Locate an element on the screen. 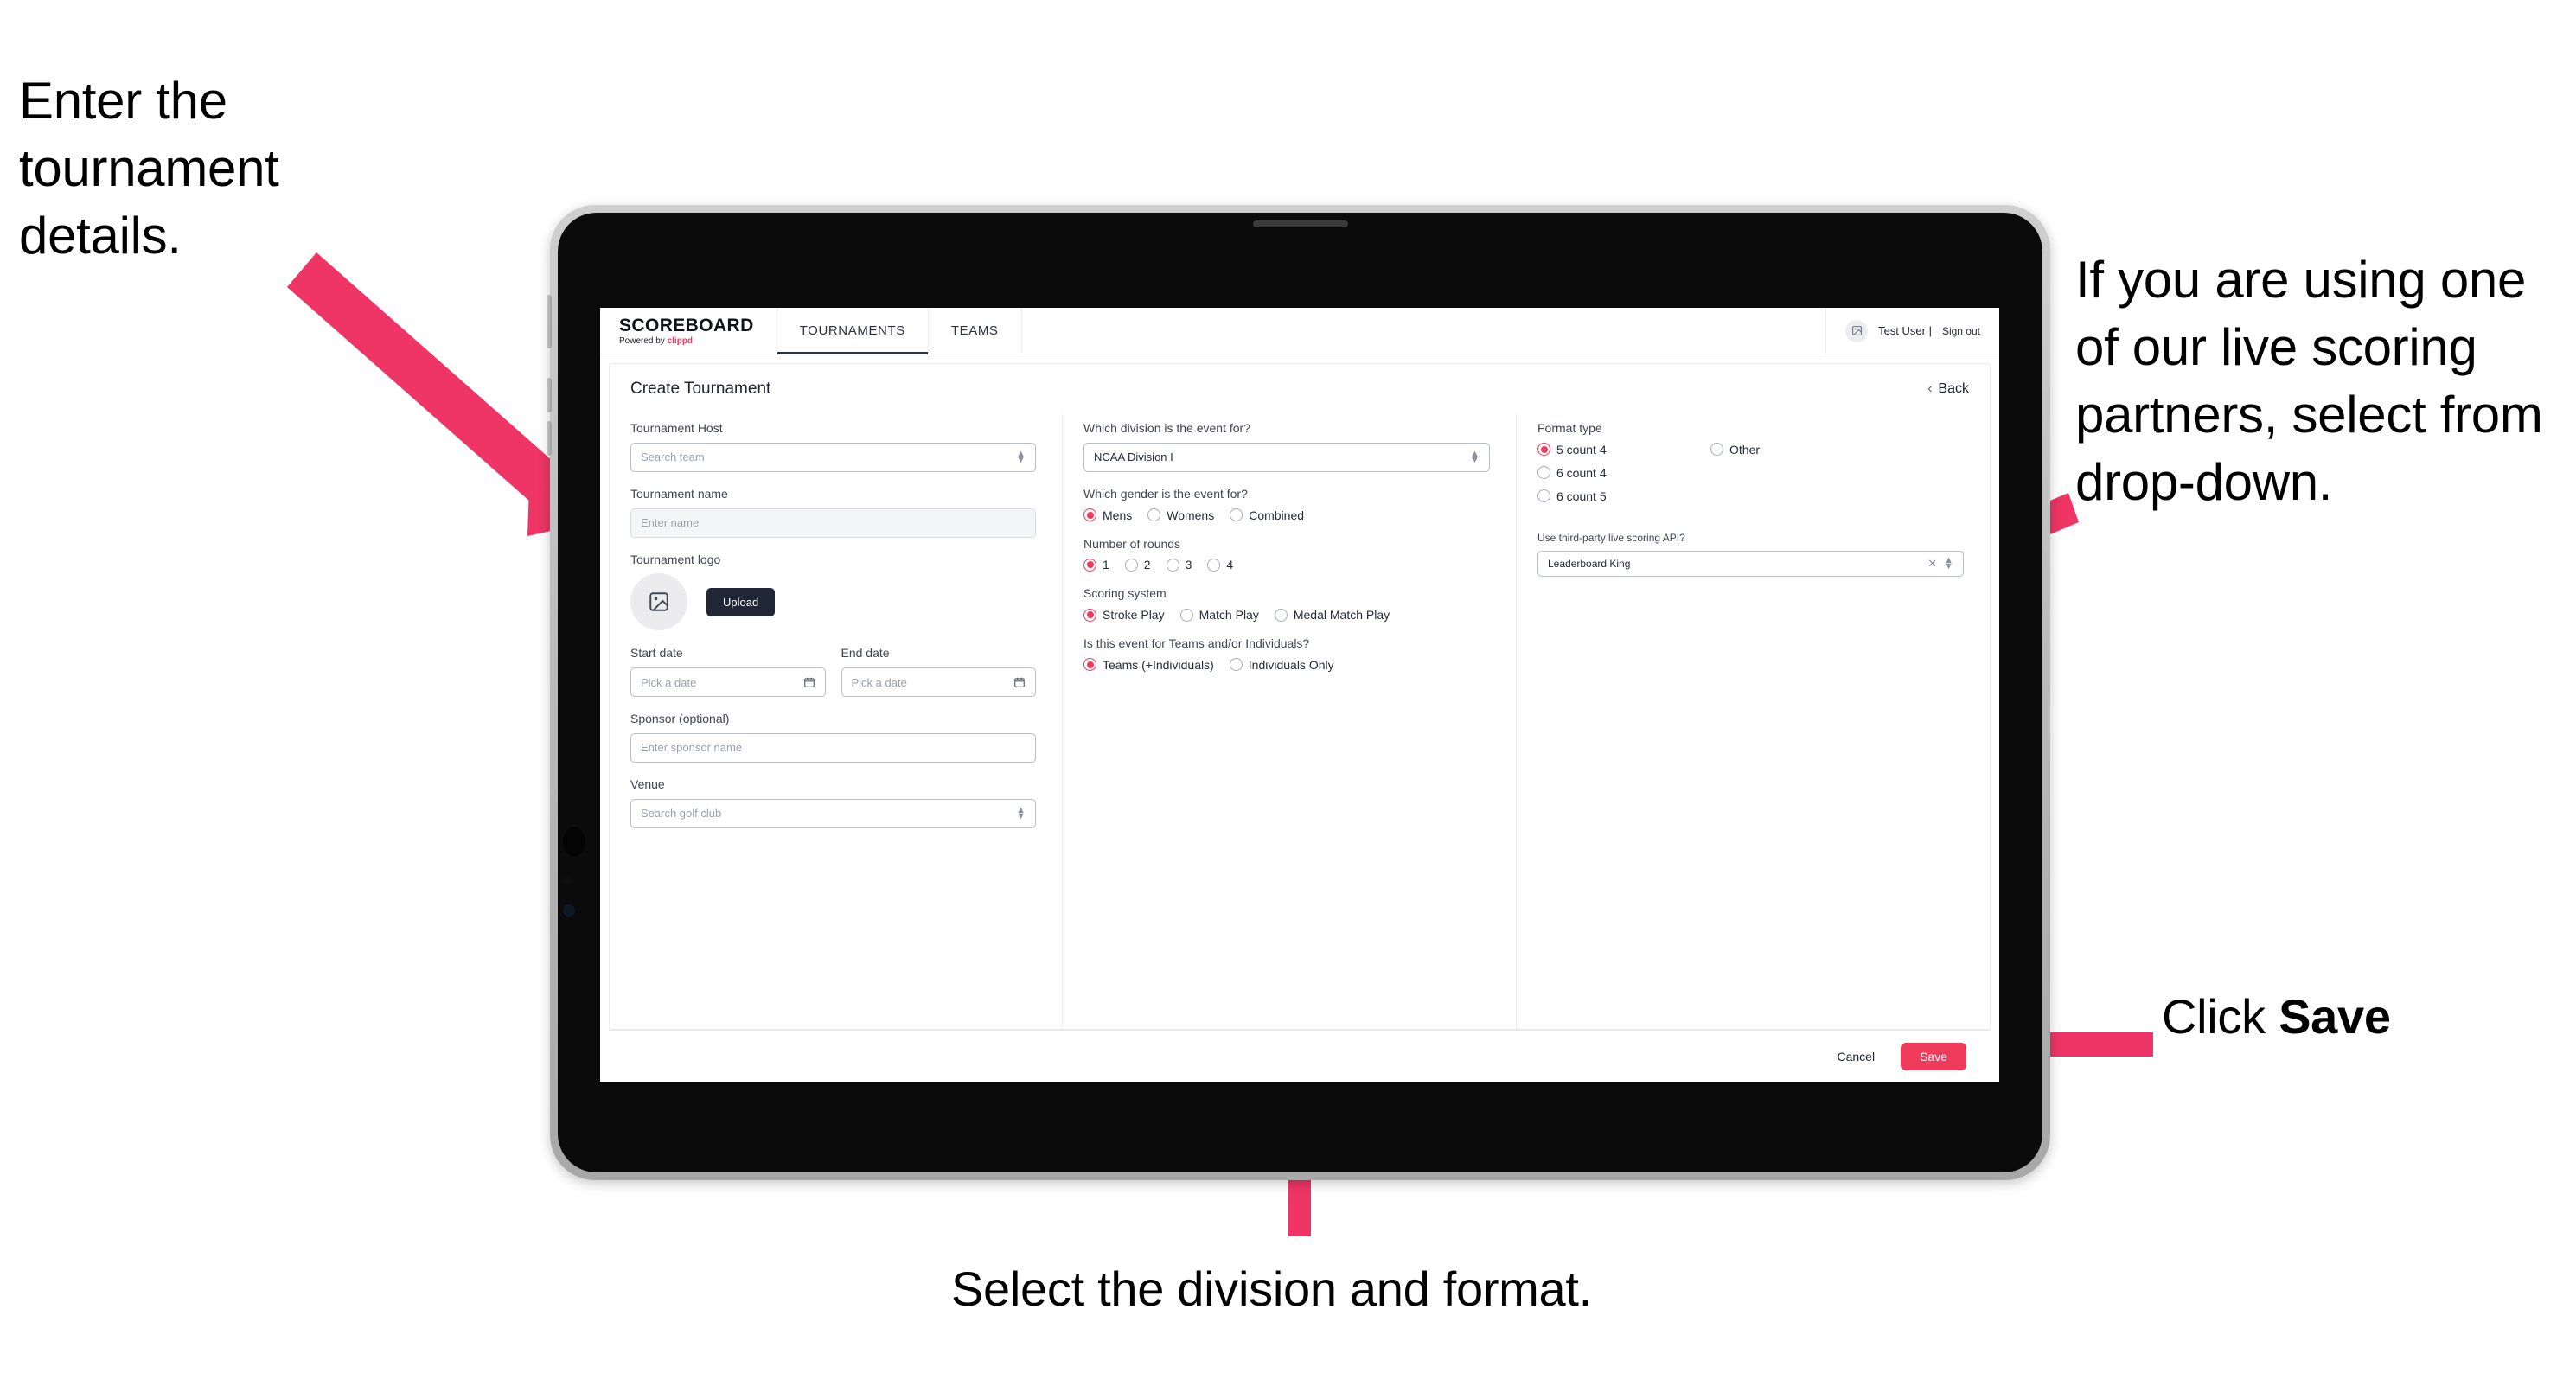 The image size is (2576, 1386). tournament-host-select: Search team ▲ ▼ is located at coordinates (833, 457).